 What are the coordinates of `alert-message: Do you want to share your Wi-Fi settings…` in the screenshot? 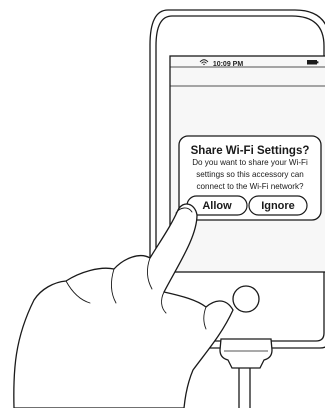 It's located at (250, 175).